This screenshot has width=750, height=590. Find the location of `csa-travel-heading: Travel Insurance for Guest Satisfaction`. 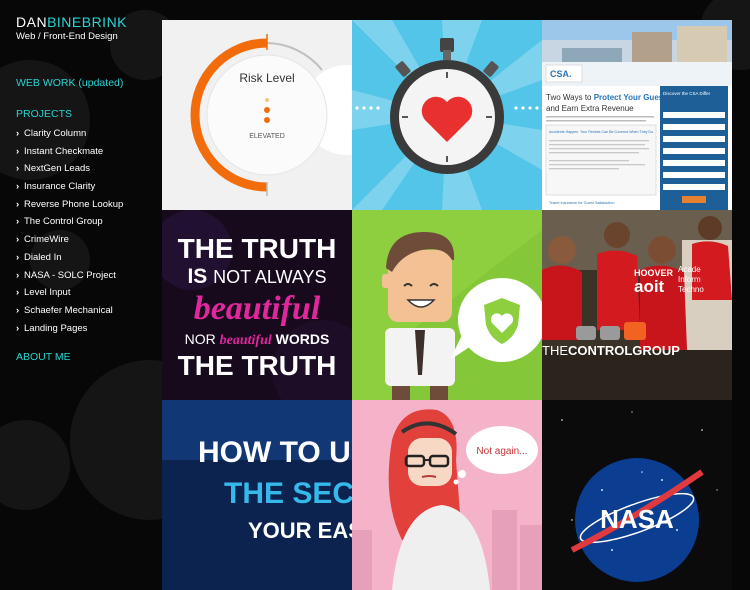

csa-travel-heading: Travel Insurance for Guest Satisfaction is located at coordinates (582, 203).